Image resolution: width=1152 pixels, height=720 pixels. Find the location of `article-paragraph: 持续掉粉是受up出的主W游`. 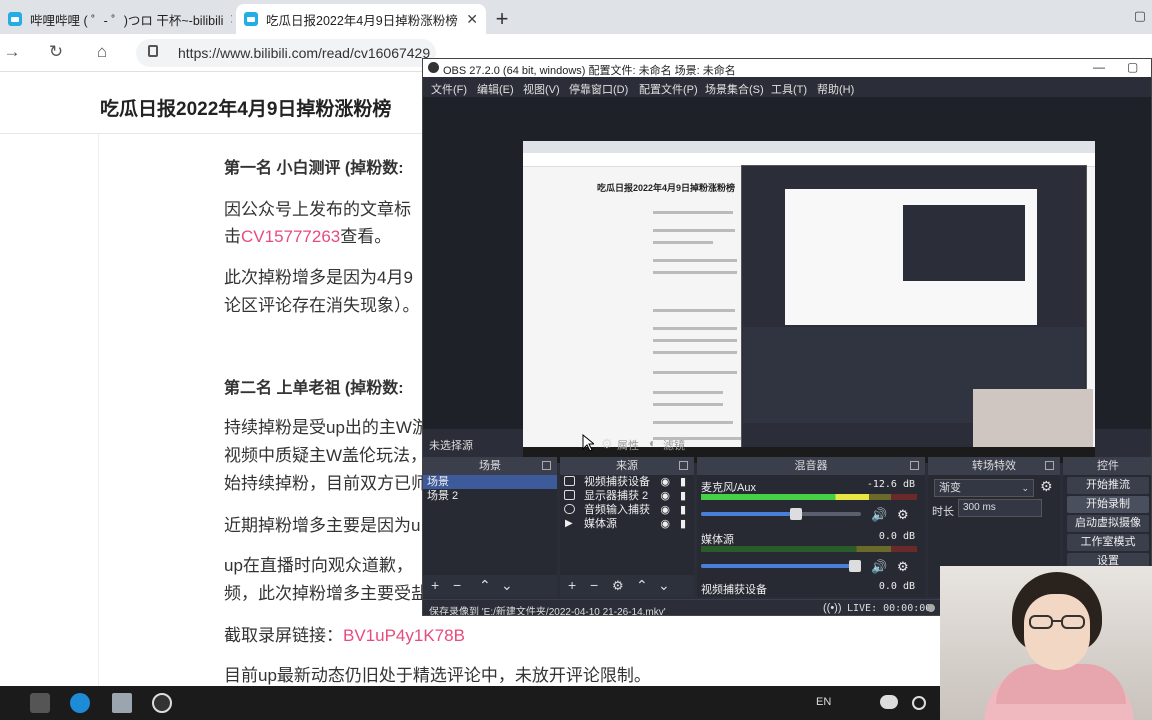

article-paragraph: 持续掉粉是受up出的主W游 is located at coordinates (326, 427).